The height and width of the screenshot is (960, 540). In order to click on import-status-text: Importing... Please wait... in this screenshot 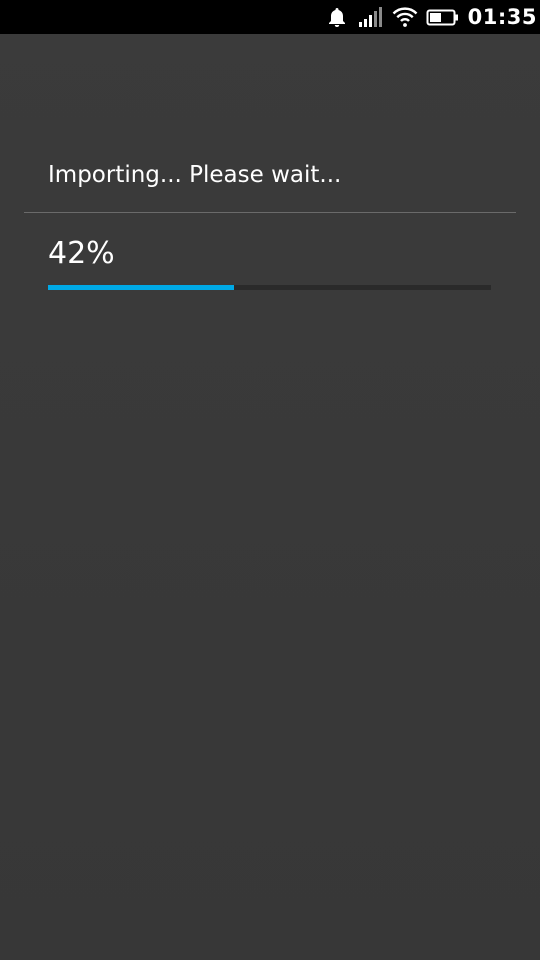, I will do `click(195, 175)`.